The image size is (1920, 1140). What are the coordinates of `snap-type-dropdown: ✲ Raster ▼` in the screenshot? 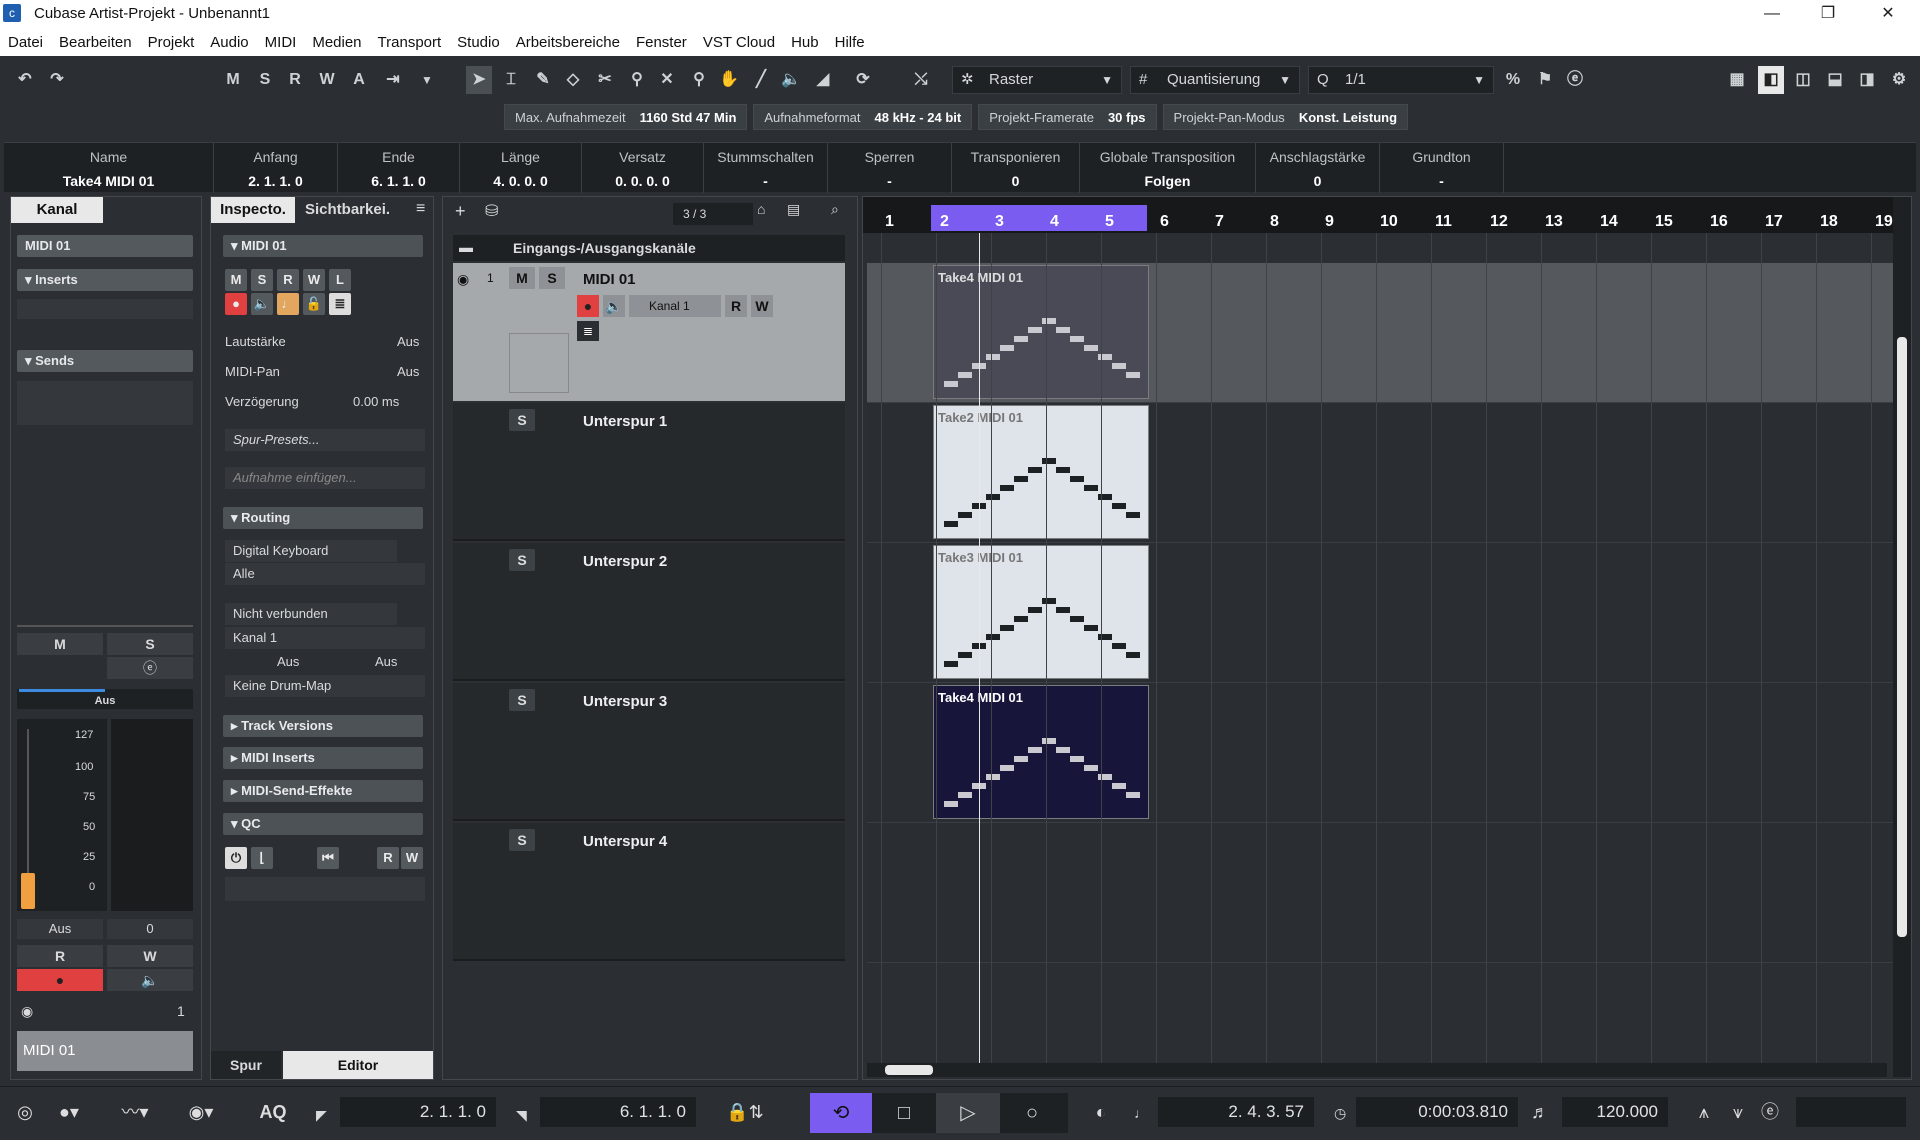 It's located at (1037, 80).